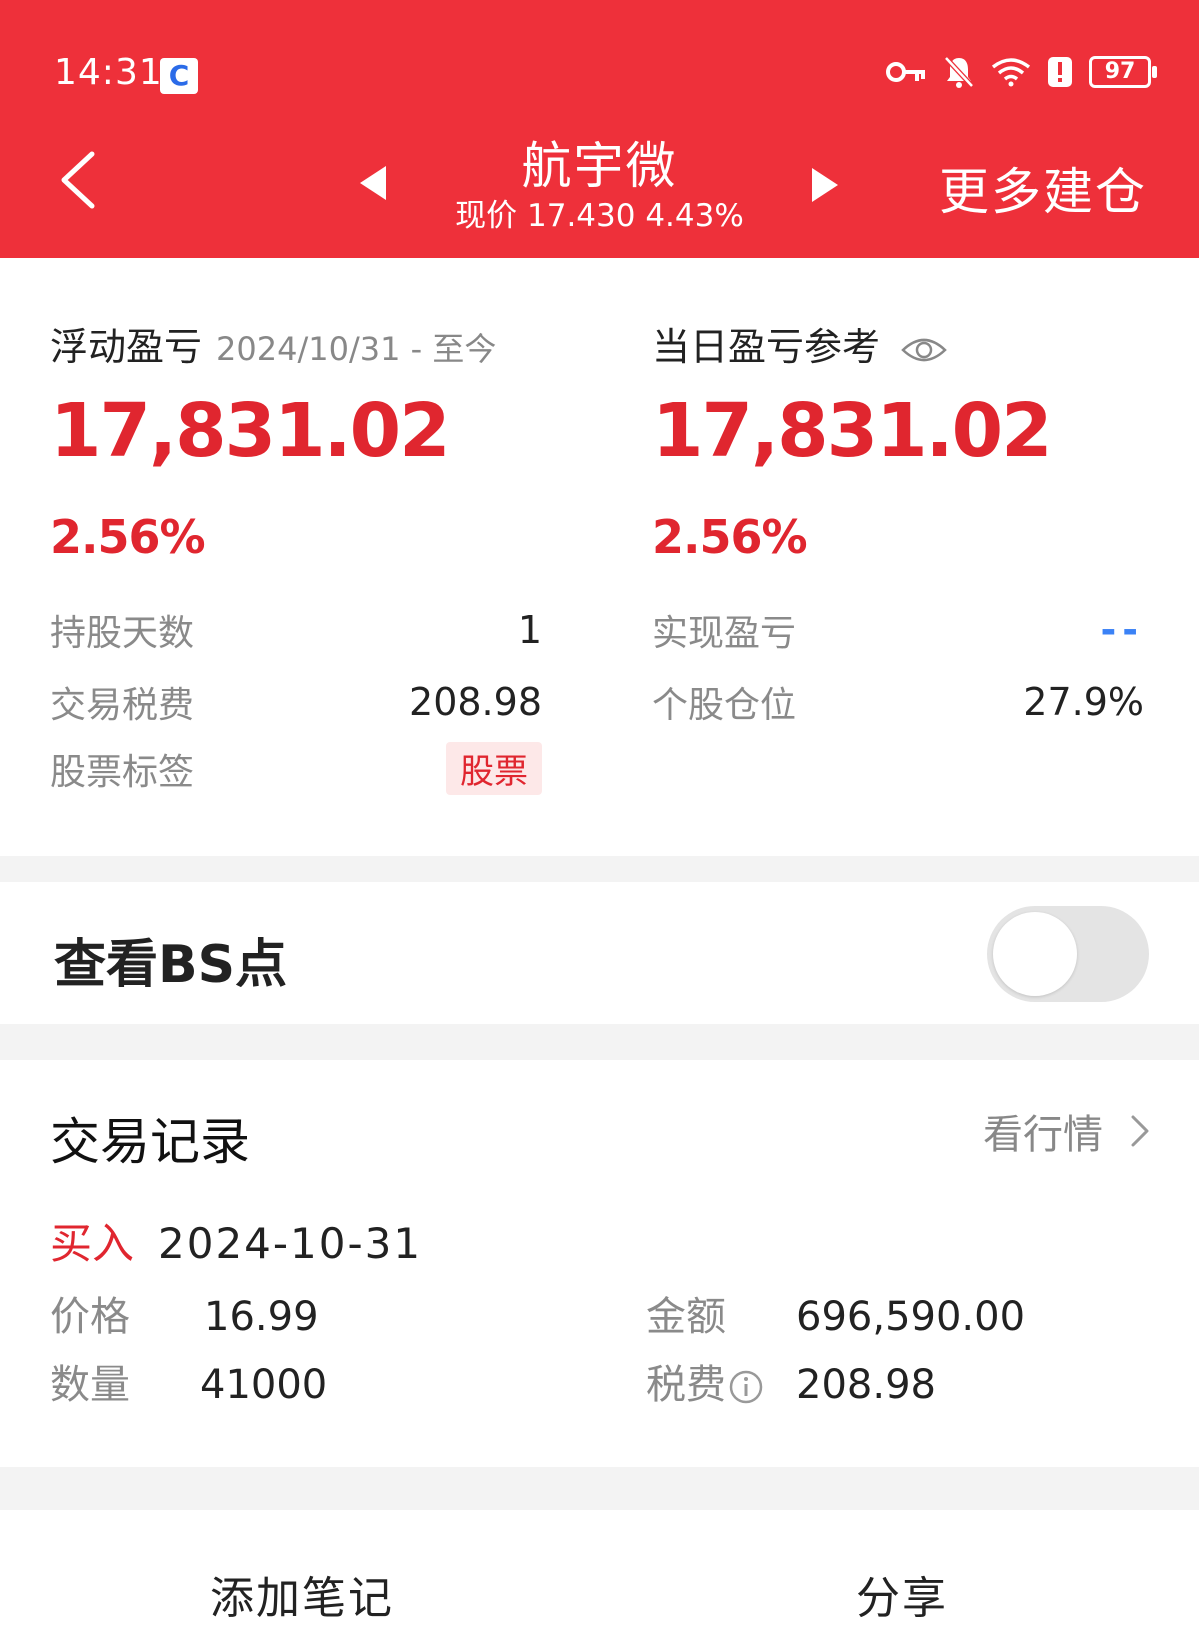  Describe the element at coordinates (122, 633) in the screenshot. I see `hold-days-label: 持股天数` at that location.